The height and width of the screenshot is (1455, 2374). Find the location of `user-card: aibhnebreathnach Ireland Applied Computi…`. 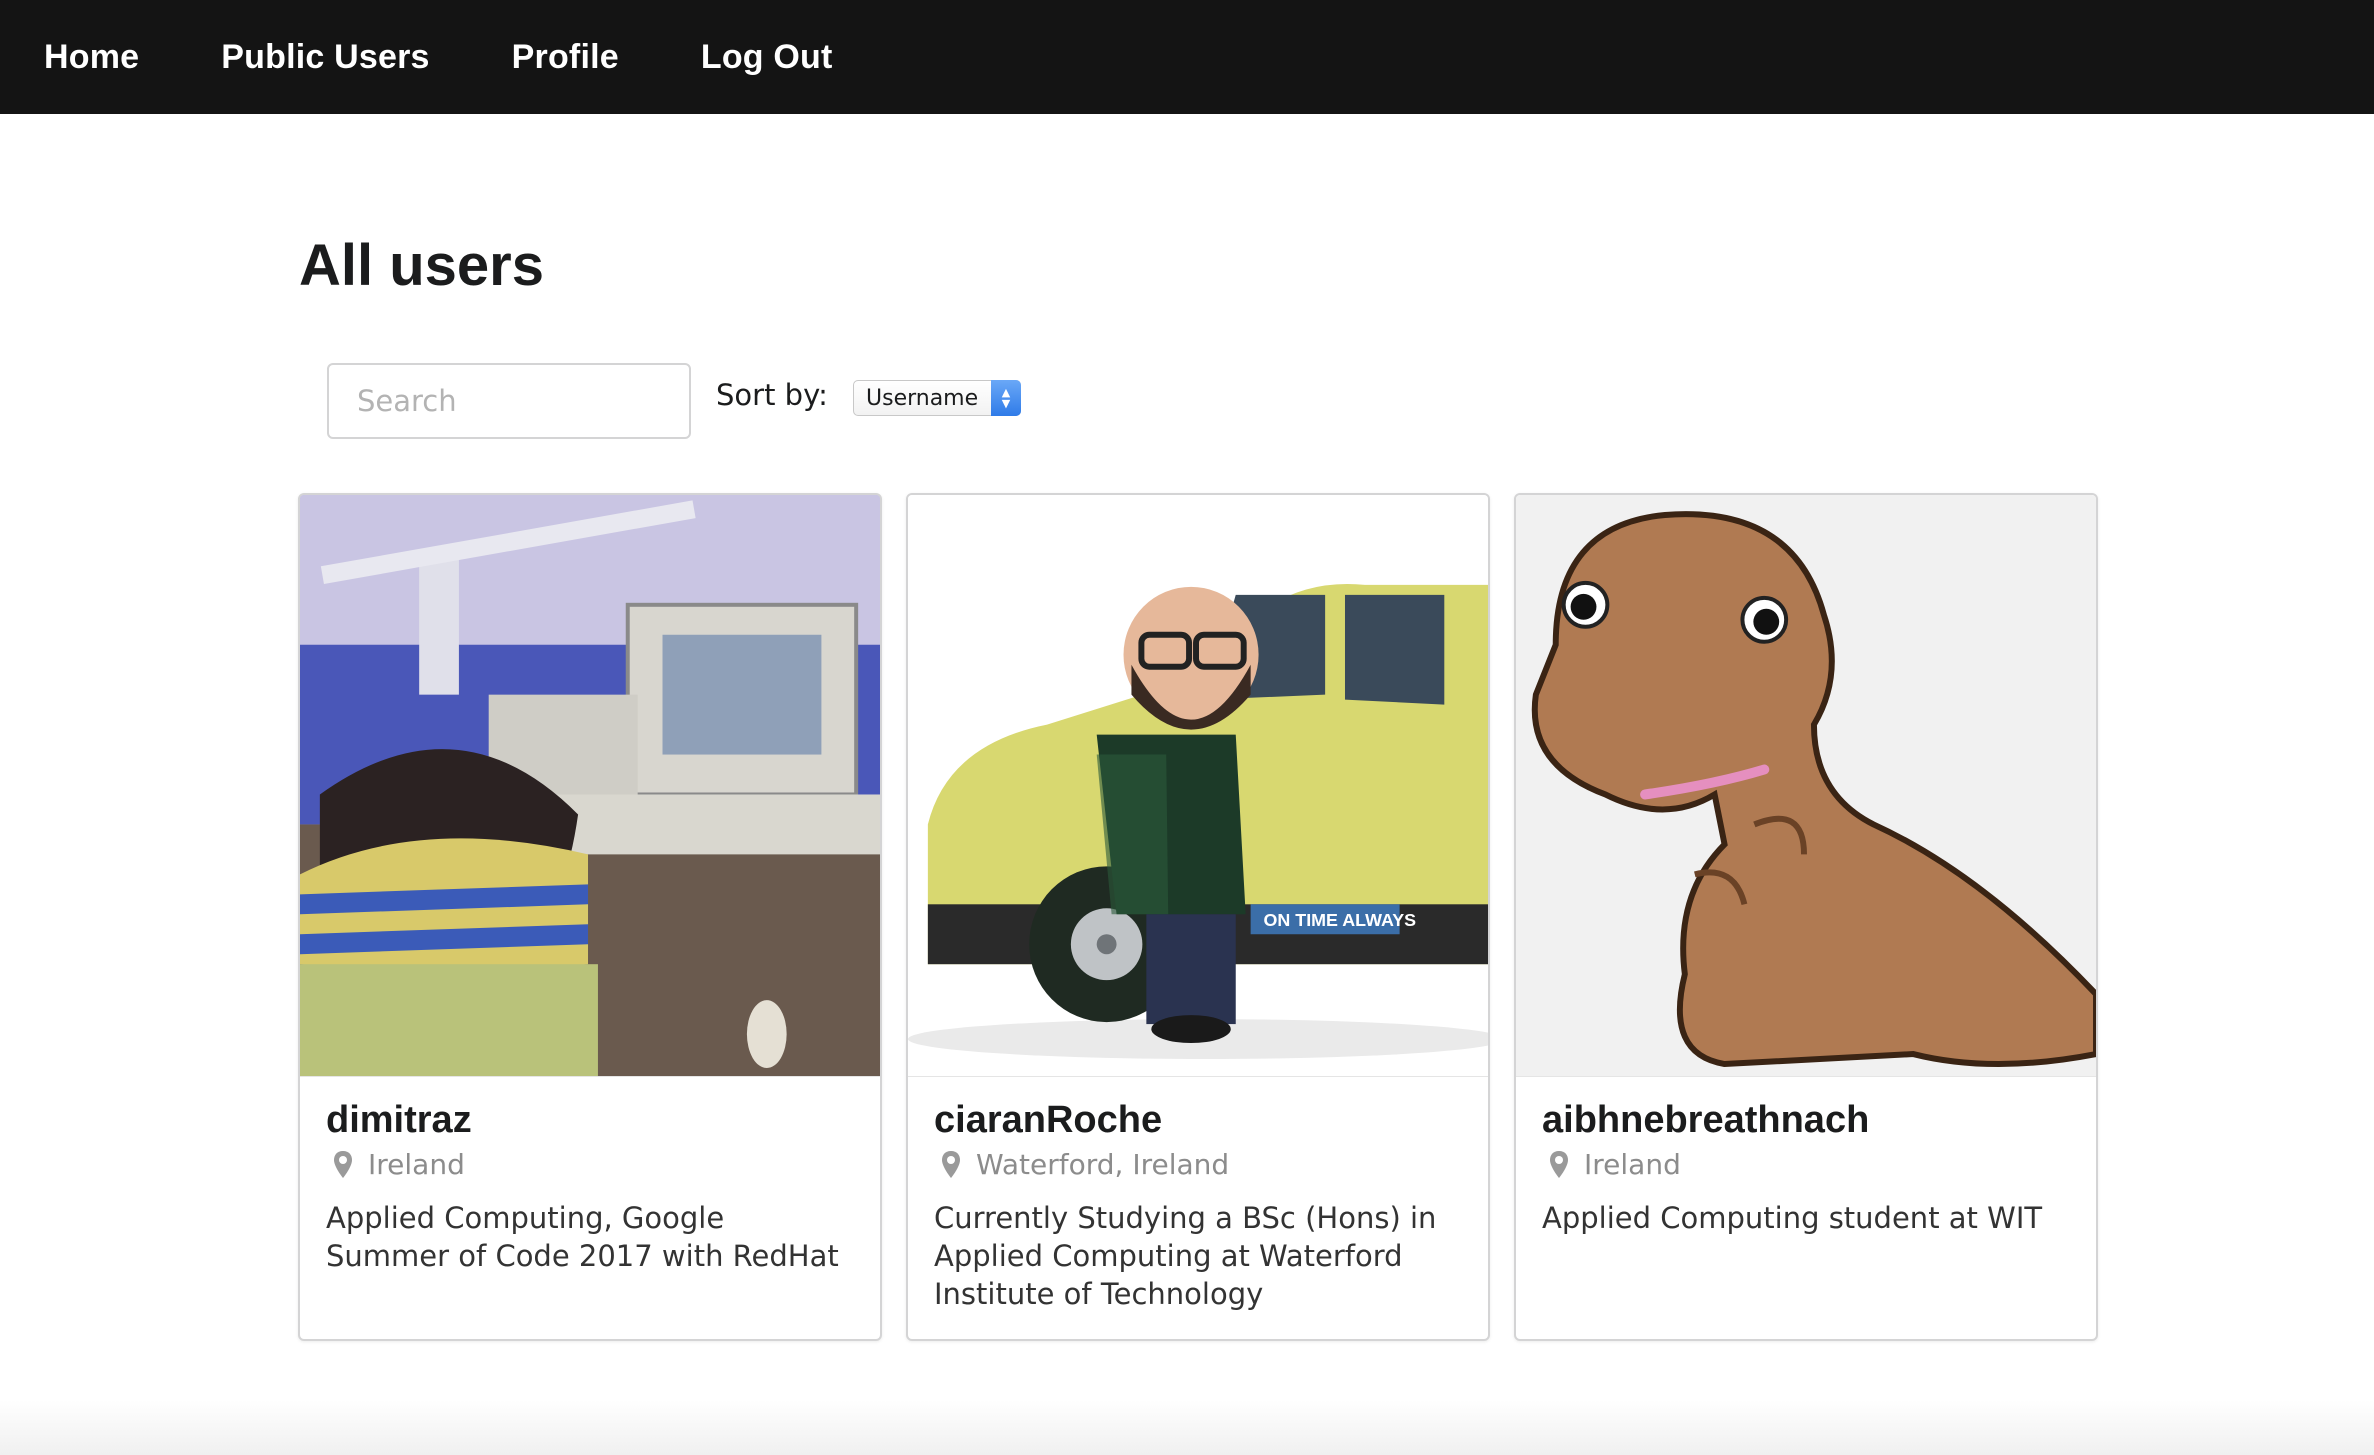

user-card: aibhnebreathnach Ireland Applied Computi… is located at coordinates (1806, 917).